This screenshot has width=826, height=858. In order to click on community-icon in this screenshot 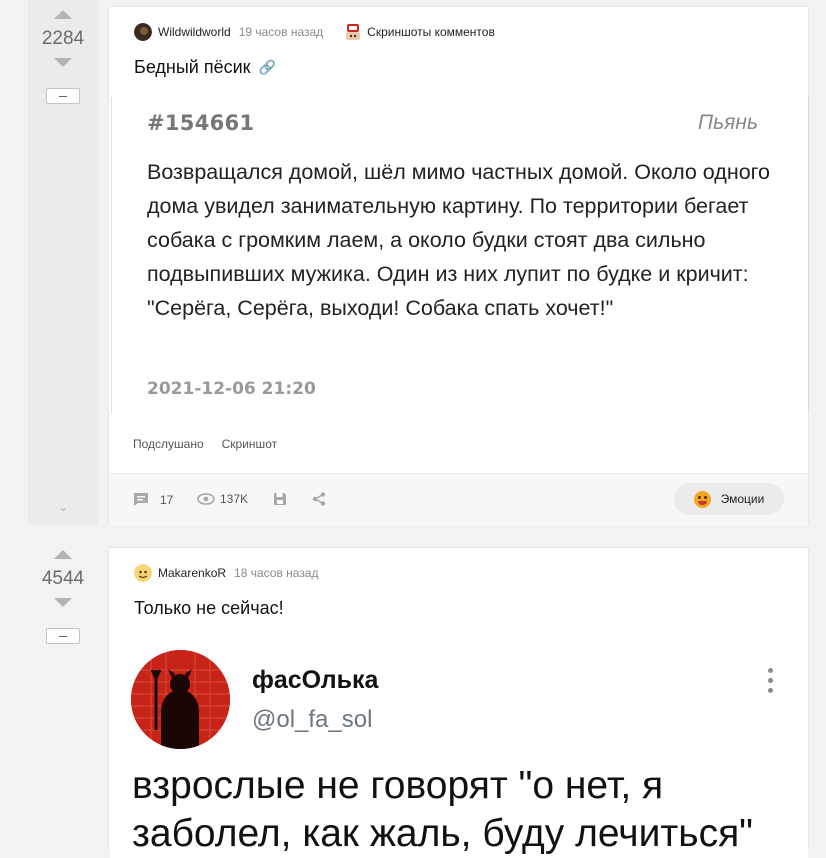, I will do `click(353, 32)`.